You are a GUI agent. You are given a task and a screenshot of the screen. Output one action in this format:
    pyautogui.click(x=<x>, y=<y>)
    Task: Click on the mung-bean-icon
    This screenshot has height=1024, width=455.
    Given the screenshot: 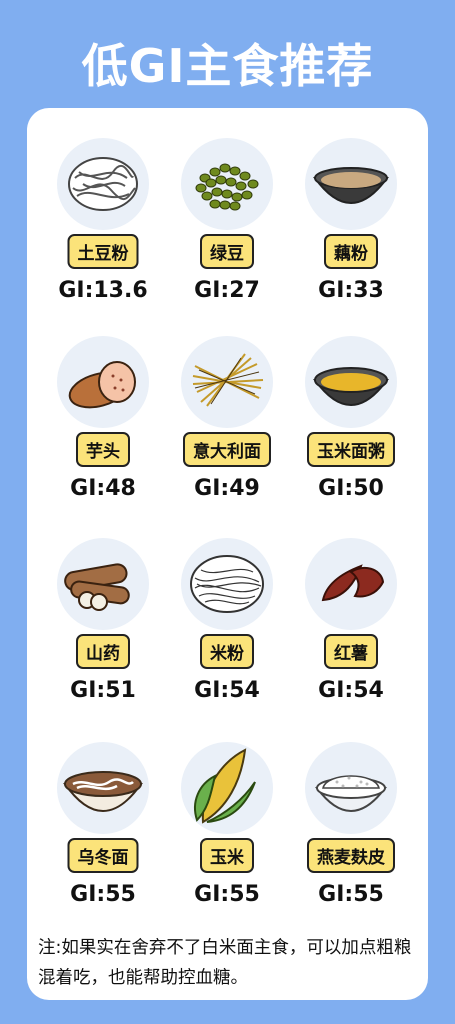 What is the action you would take?
    pyautogui.click(x=227, y=184)
    